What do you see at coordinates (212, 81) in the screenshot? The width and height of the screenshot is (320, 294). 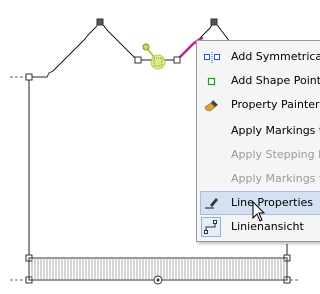 I see `shape-point-icon` at bounding box center [212, 81].